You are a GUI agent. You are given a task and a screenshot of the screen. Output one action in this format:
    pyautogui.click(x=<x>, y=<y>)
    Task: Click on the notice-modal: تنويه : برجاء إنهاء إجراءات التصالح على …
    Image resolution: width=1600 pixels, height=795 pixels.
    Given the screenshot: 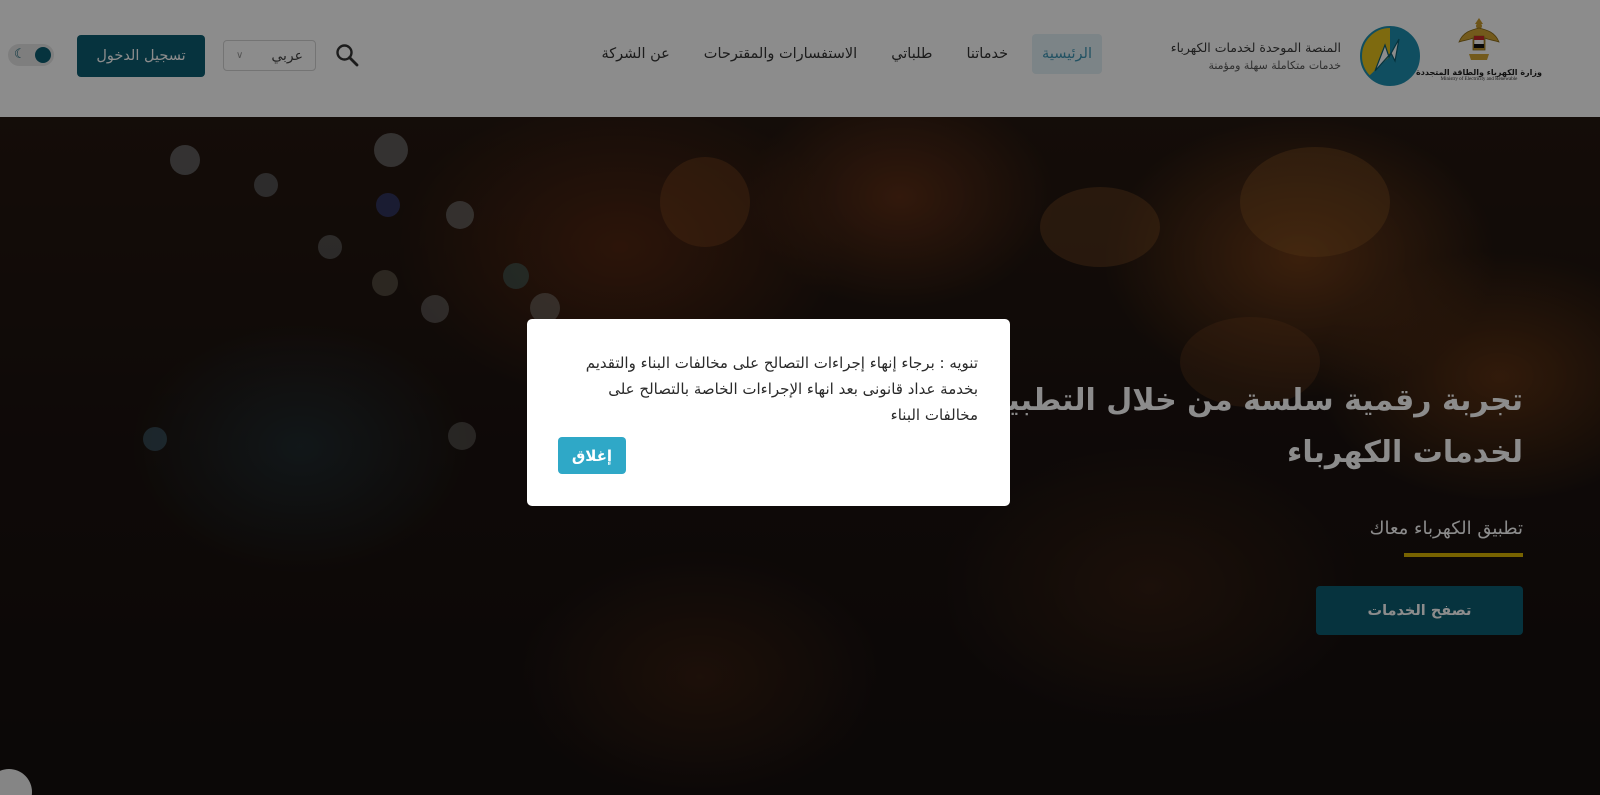 What is the action you would take?
    pyautogui.click(x=768, y=412)
    